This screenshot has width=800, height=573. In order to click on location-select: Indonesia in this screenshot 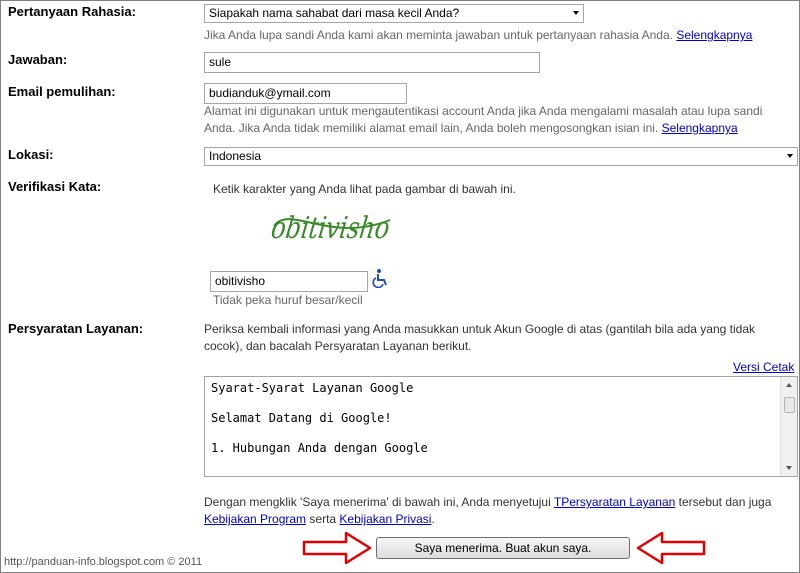, I will do `click(501, 156)`.